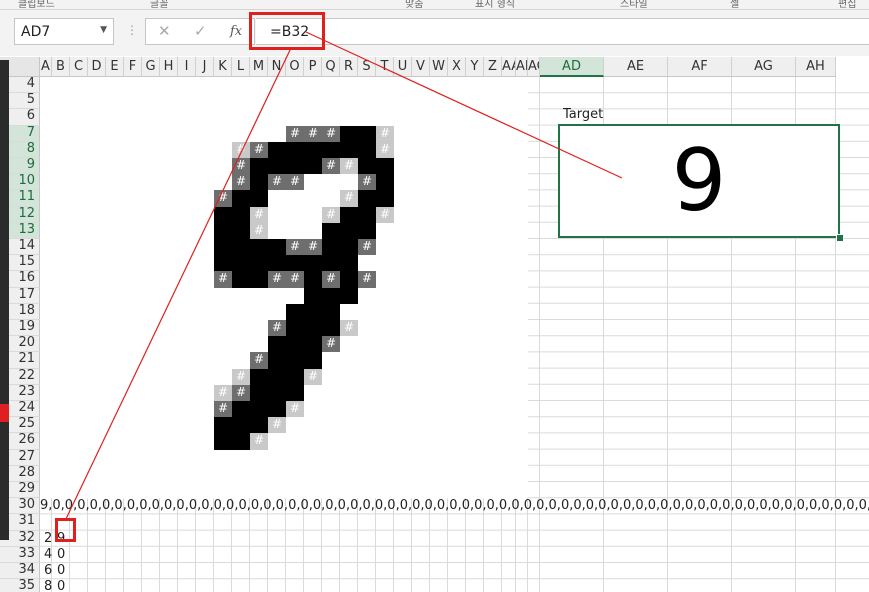  I want to click on annotation-line-formula-to-target, so click(464, 105).